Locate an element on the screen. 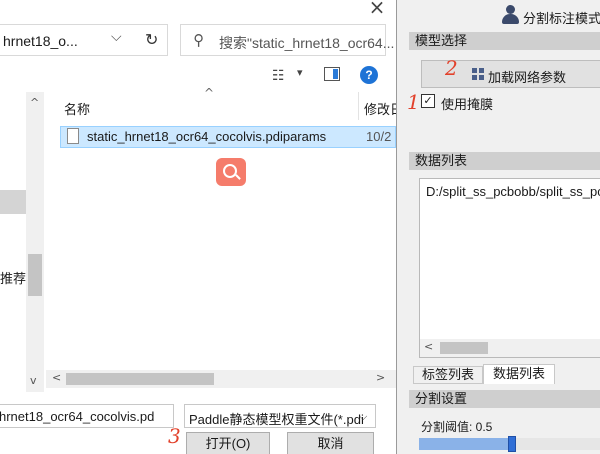 The height and width of the screenshot is (454, 600). seg-section-header: 分割设置 is located at coordinates (504, 399).